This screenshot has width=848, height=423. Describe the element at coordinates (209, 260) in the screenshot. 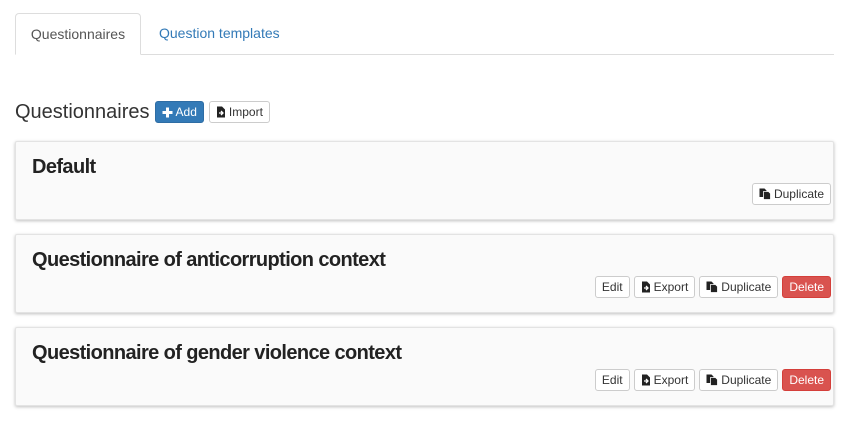

I see `questionnaire-title: Questionnaire of anticorruption context` at that location.